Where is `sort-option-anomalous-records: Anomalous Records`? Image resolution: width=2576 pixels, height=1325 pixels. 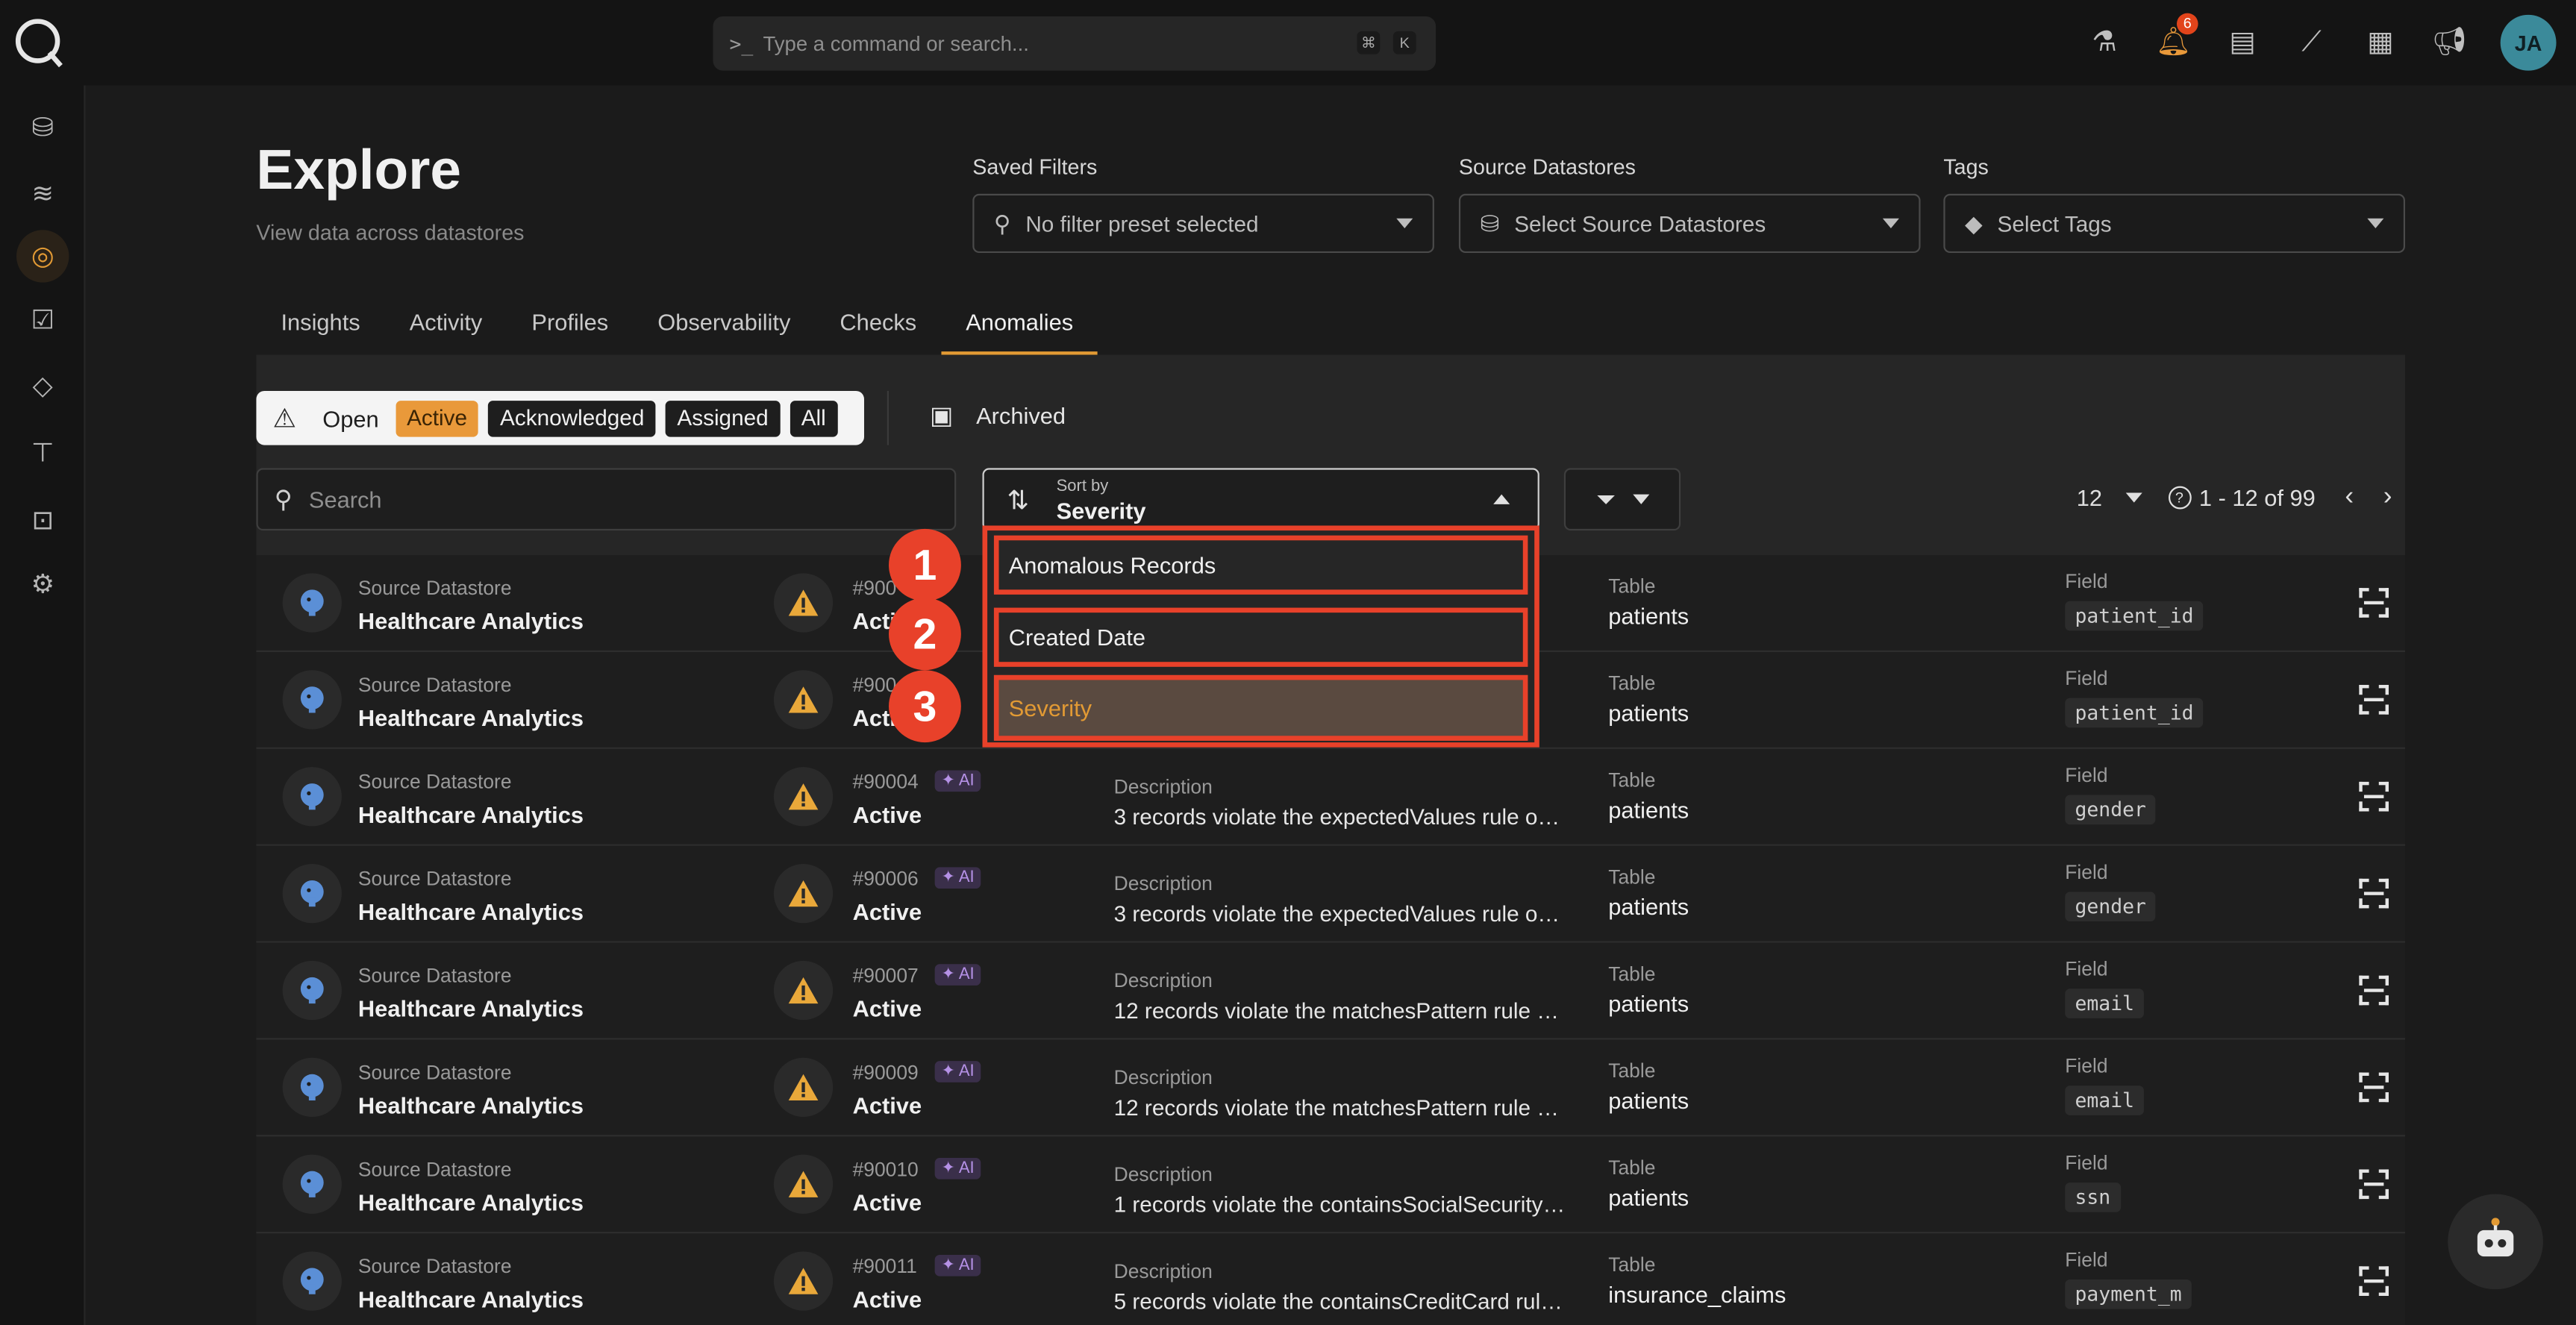 sort-option-anomalous-records: Anomalous Records is located at coordinates (1260, 565).